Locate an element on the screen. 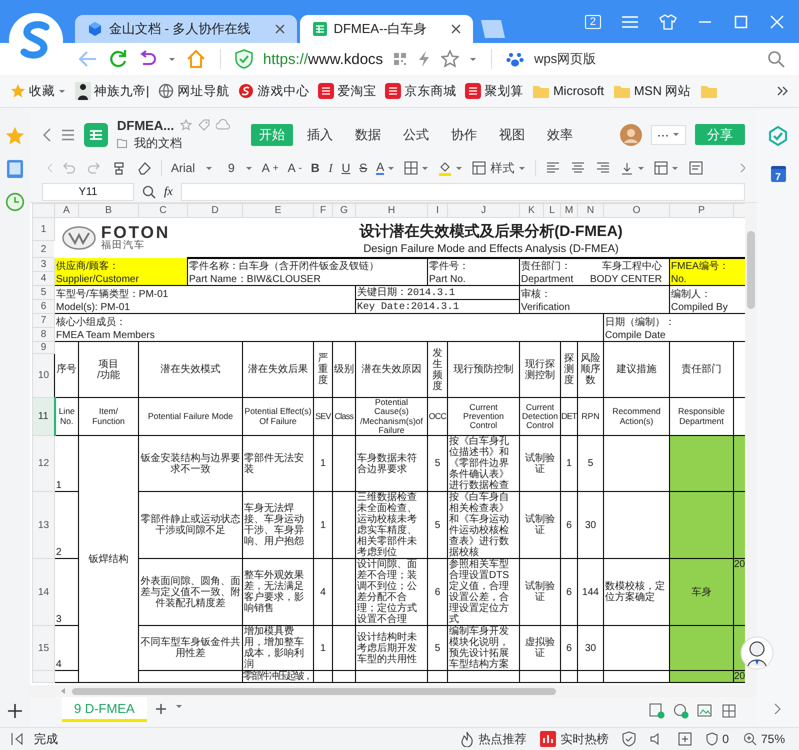 Image resolution: width=799 pixels, height=750 pixels. browser-tab: DFMEA--白车身 is located at coordinates (386, 29).